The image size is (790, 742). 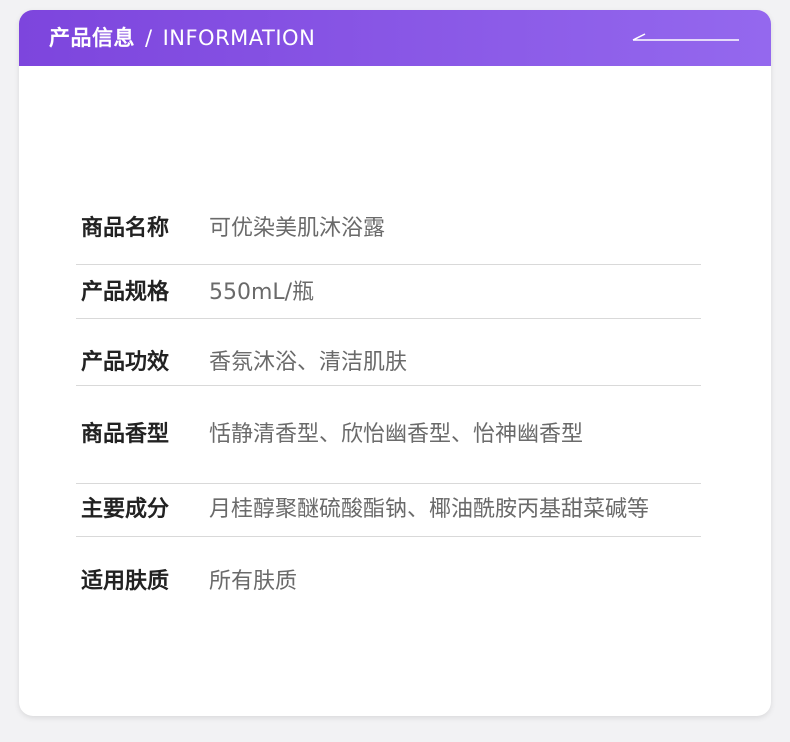 I want to click on info-label: 主要成分, so click(x=125, y=509).